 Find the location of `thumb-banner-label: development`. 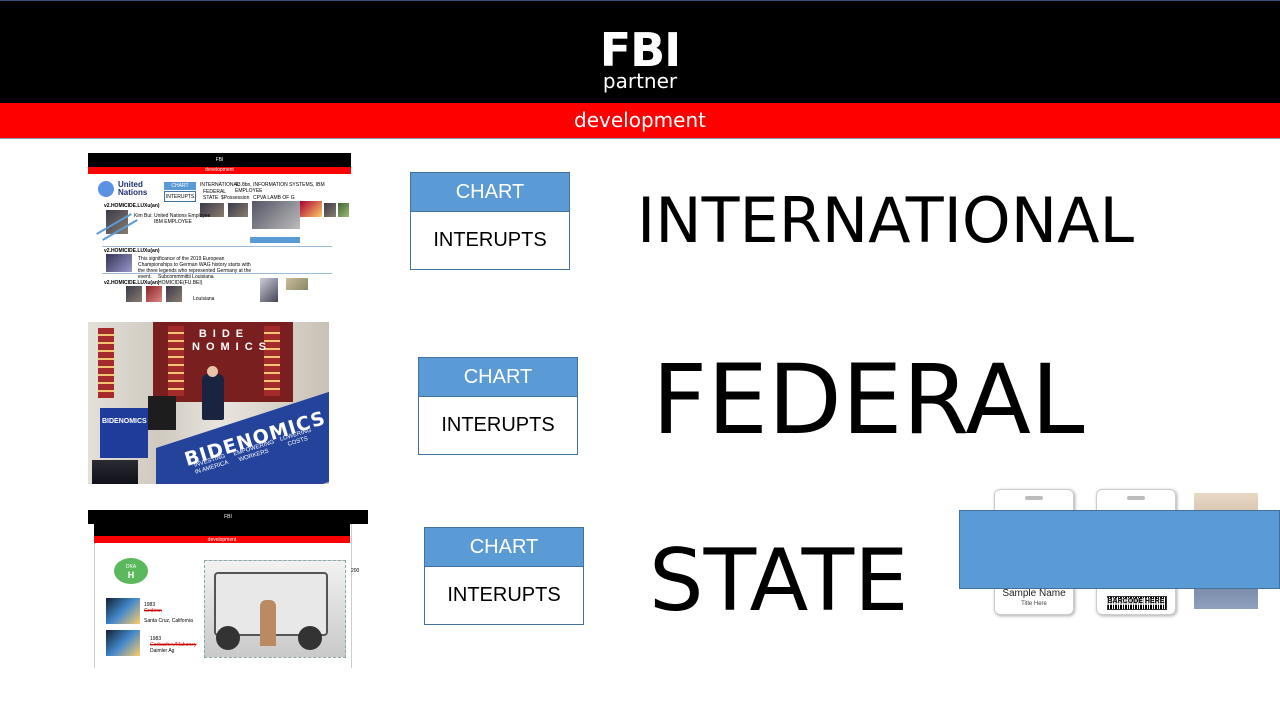

thumb-banner-label: development is located at coordinates (219, 170).